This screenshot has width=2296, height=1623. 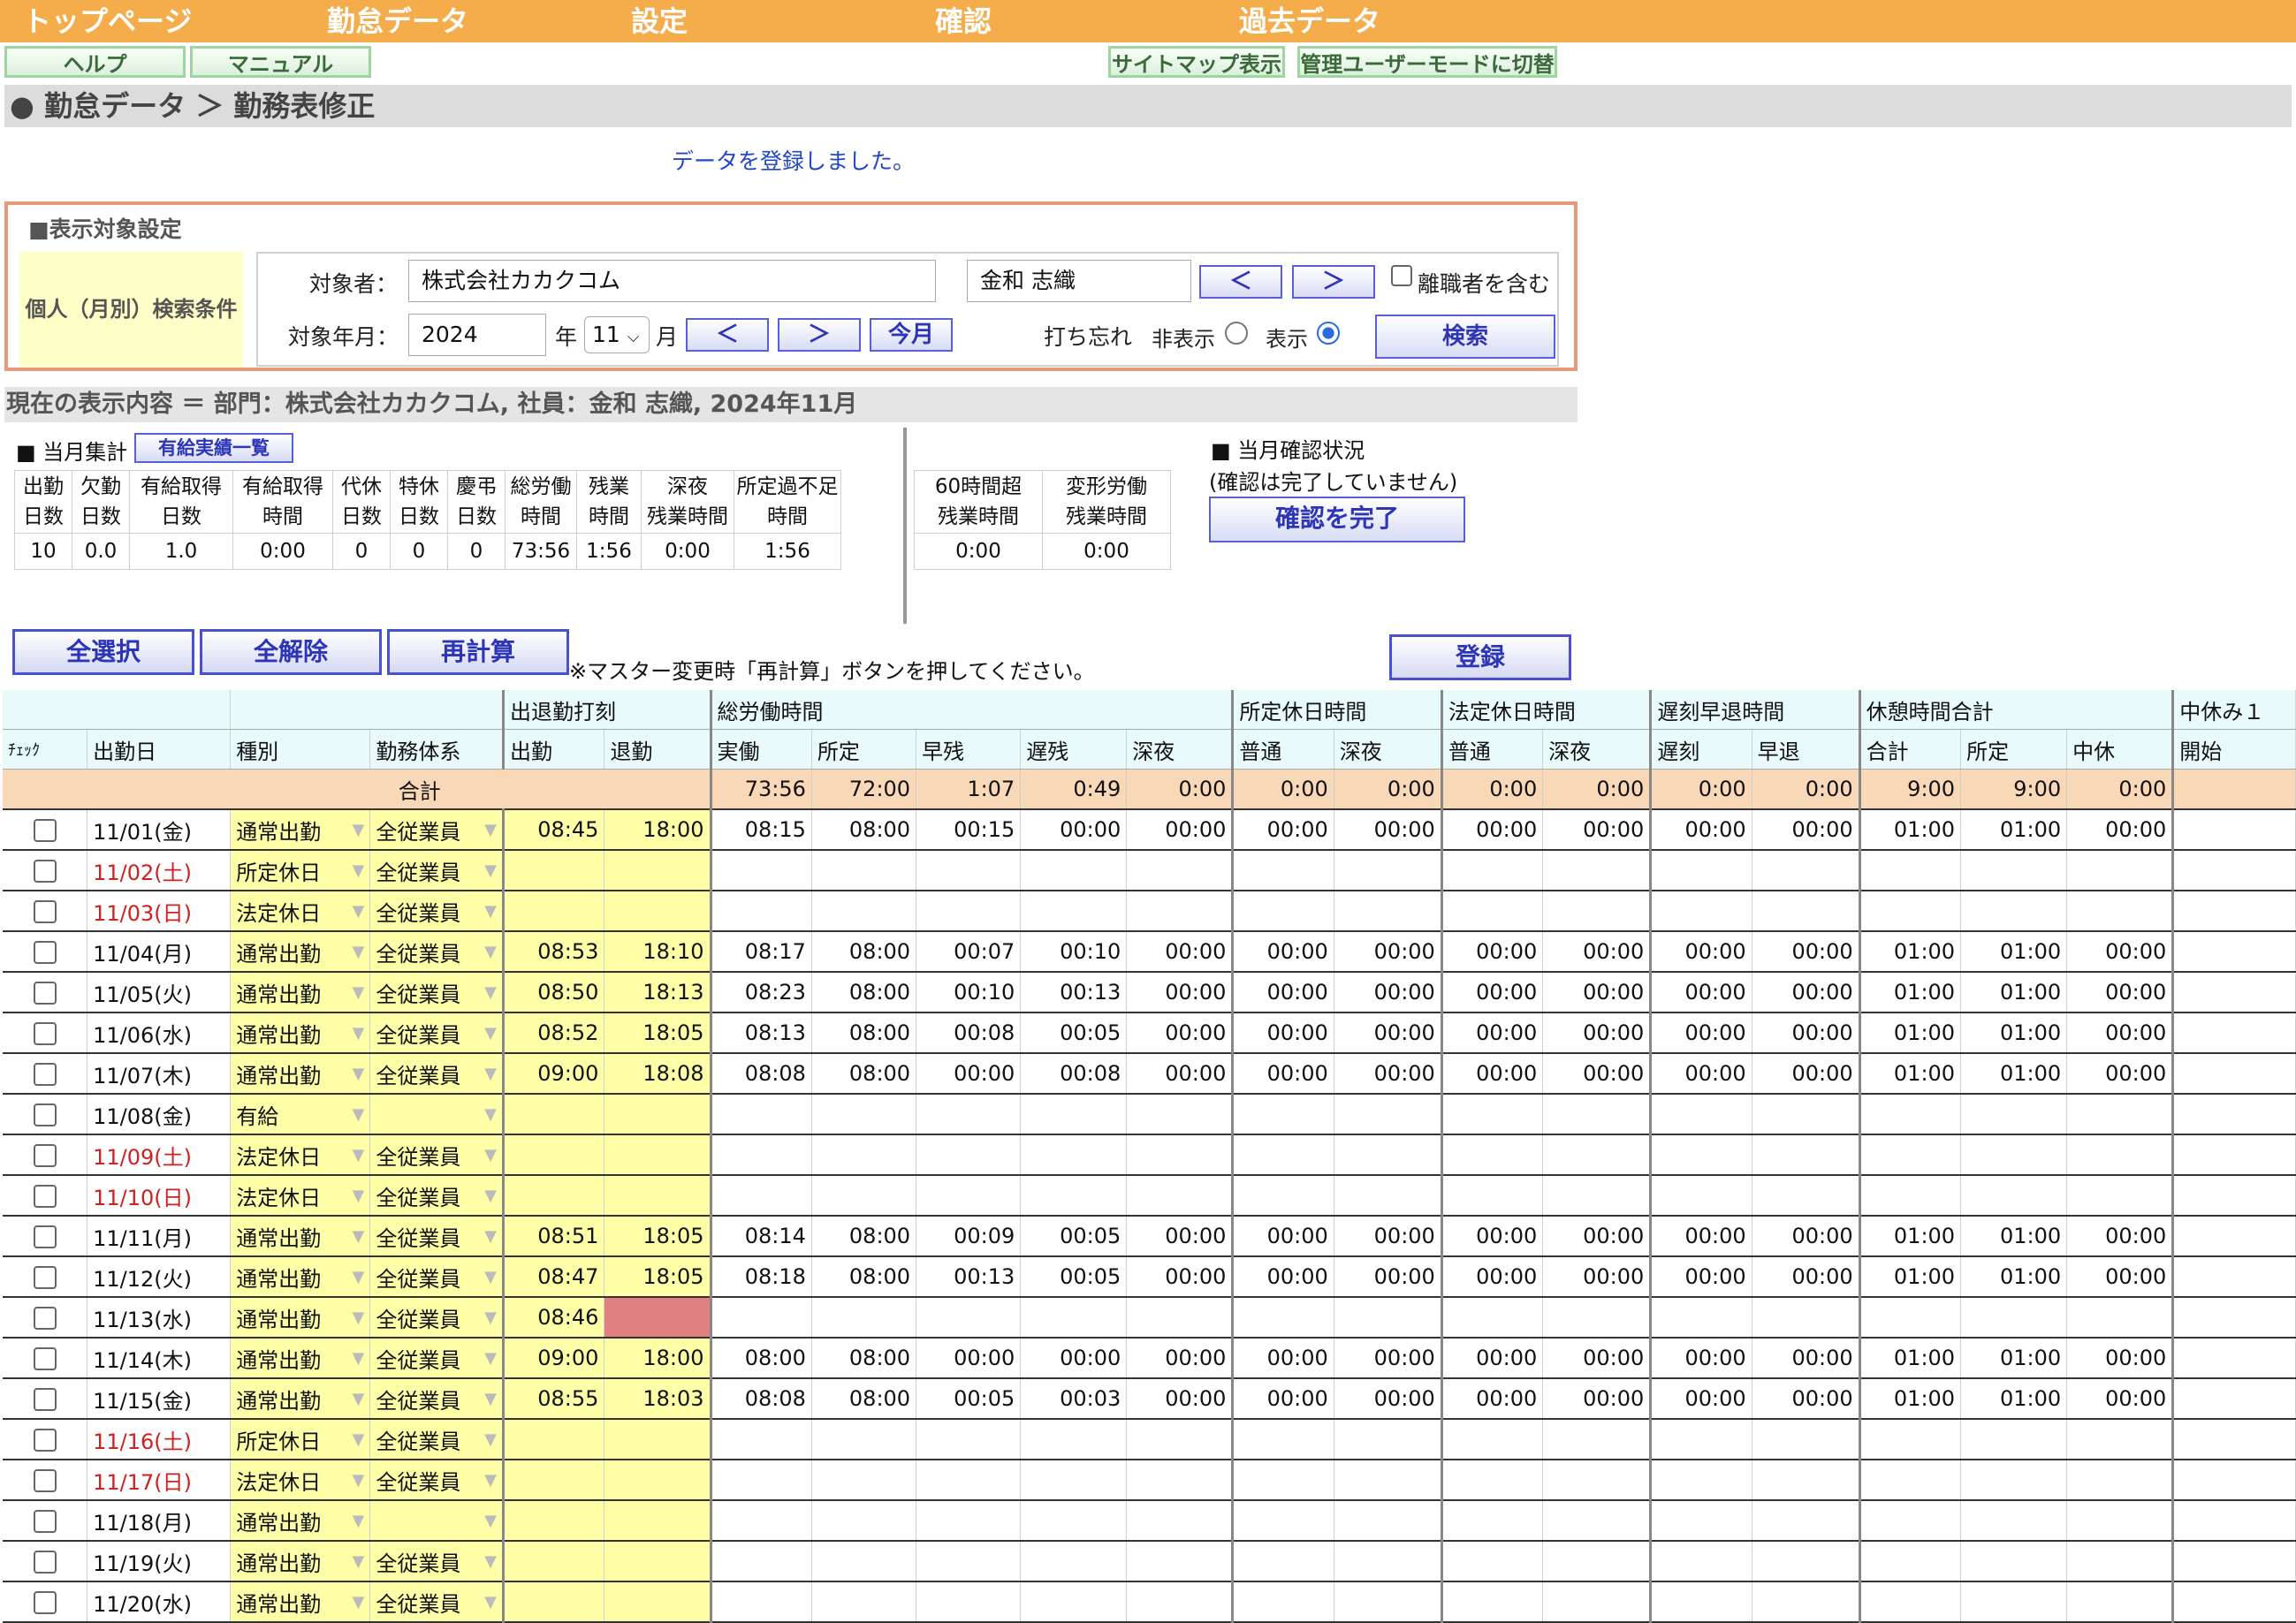 What do you see at coordinates (553, 830) in the screenshot?
I see `clock-in: 08:45` at bounding box center [553, 830].